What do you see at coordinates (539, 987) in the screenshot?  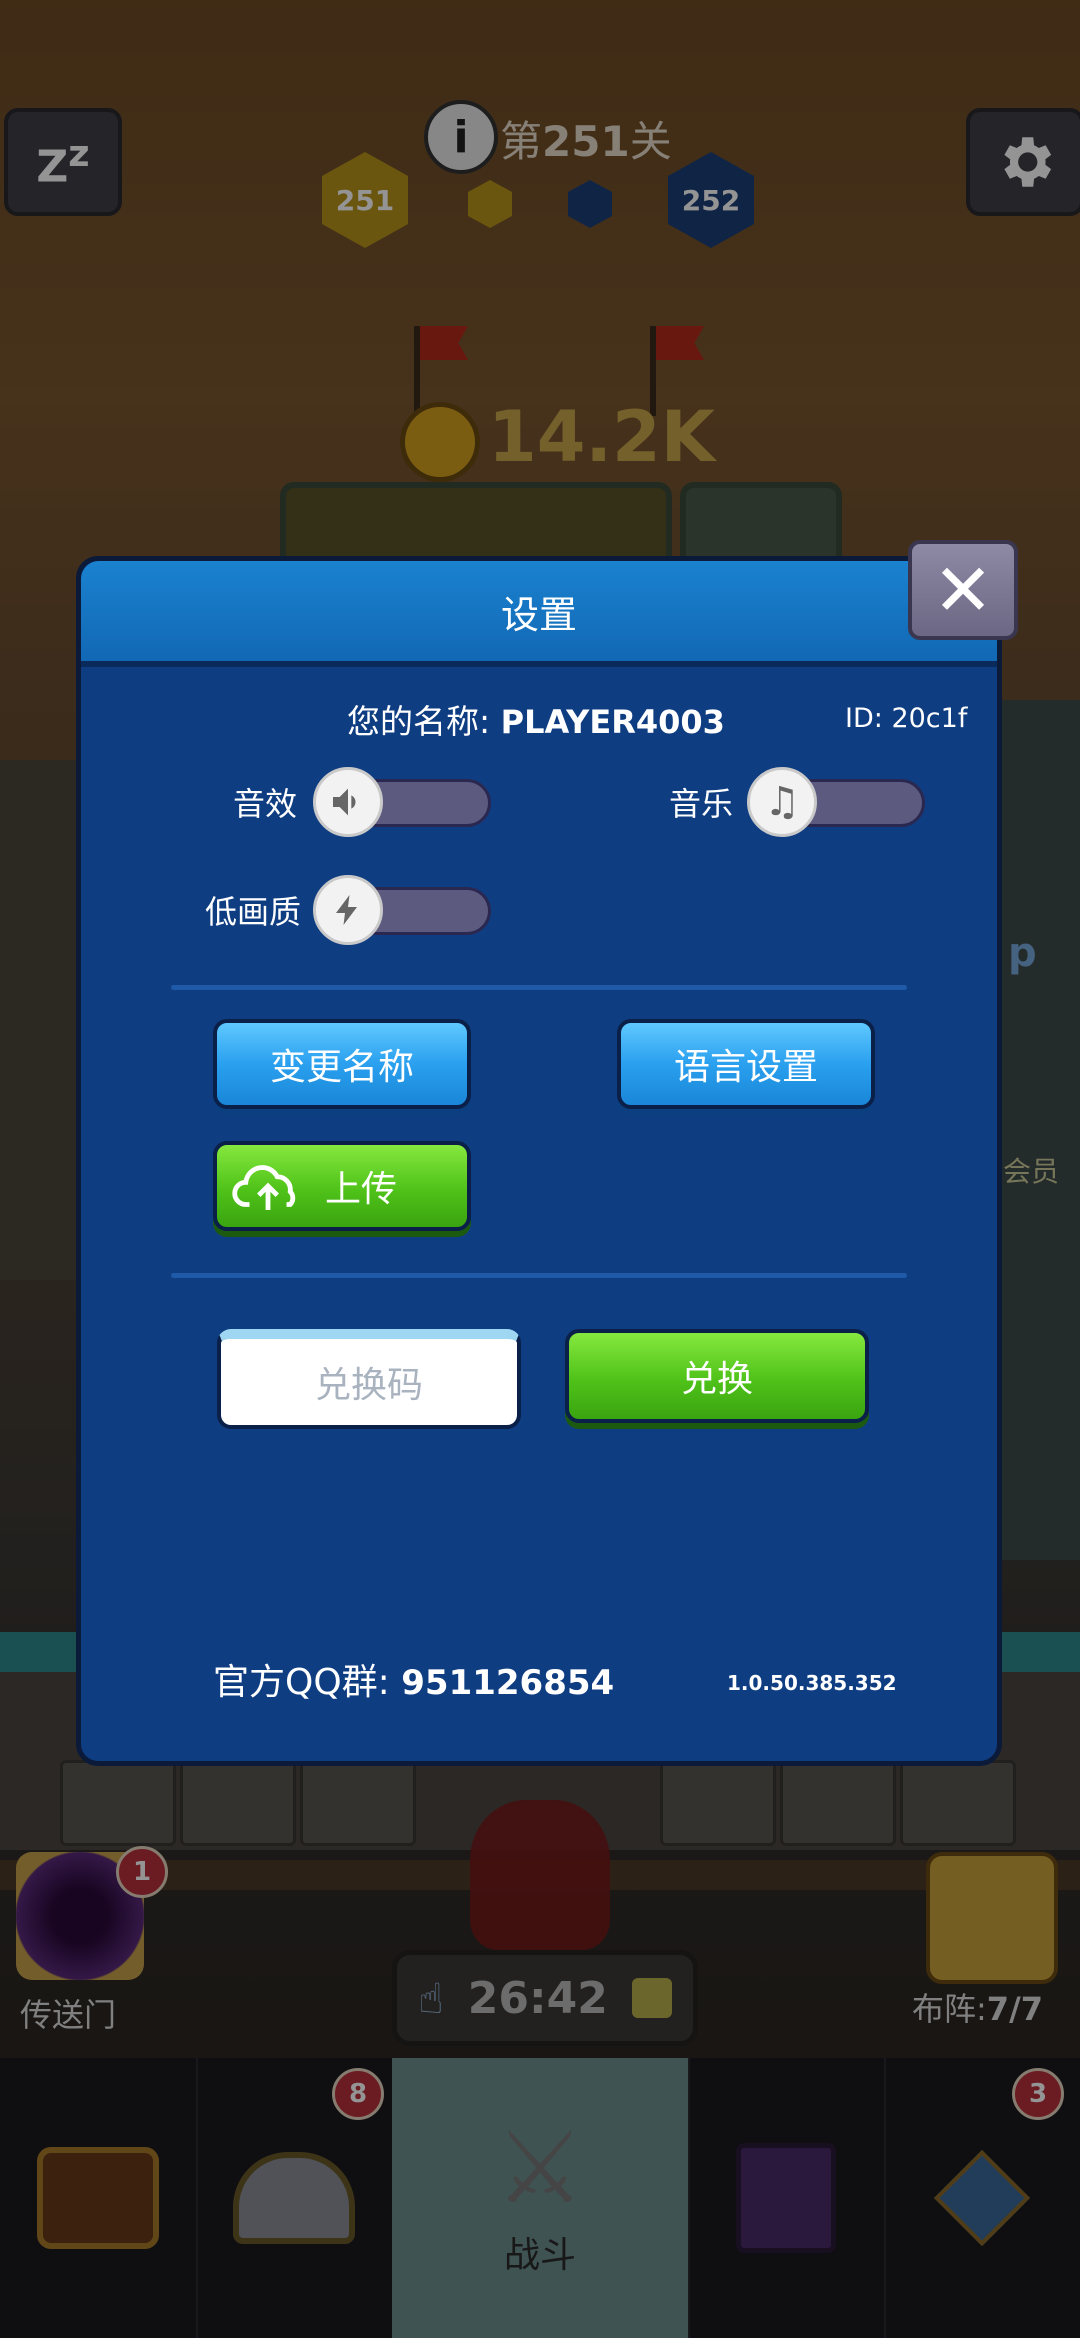 I see `divider-top` at bounding box center [539, 987].